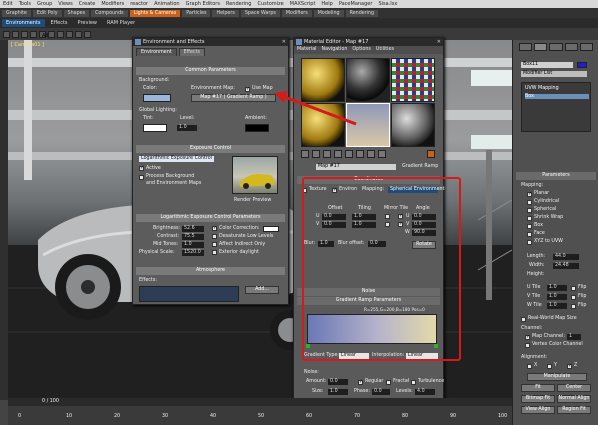  Describe the element at coordinates (554, 74) in the screenshot. I see `modifier-list-dropdown: Modifier List` at that location.